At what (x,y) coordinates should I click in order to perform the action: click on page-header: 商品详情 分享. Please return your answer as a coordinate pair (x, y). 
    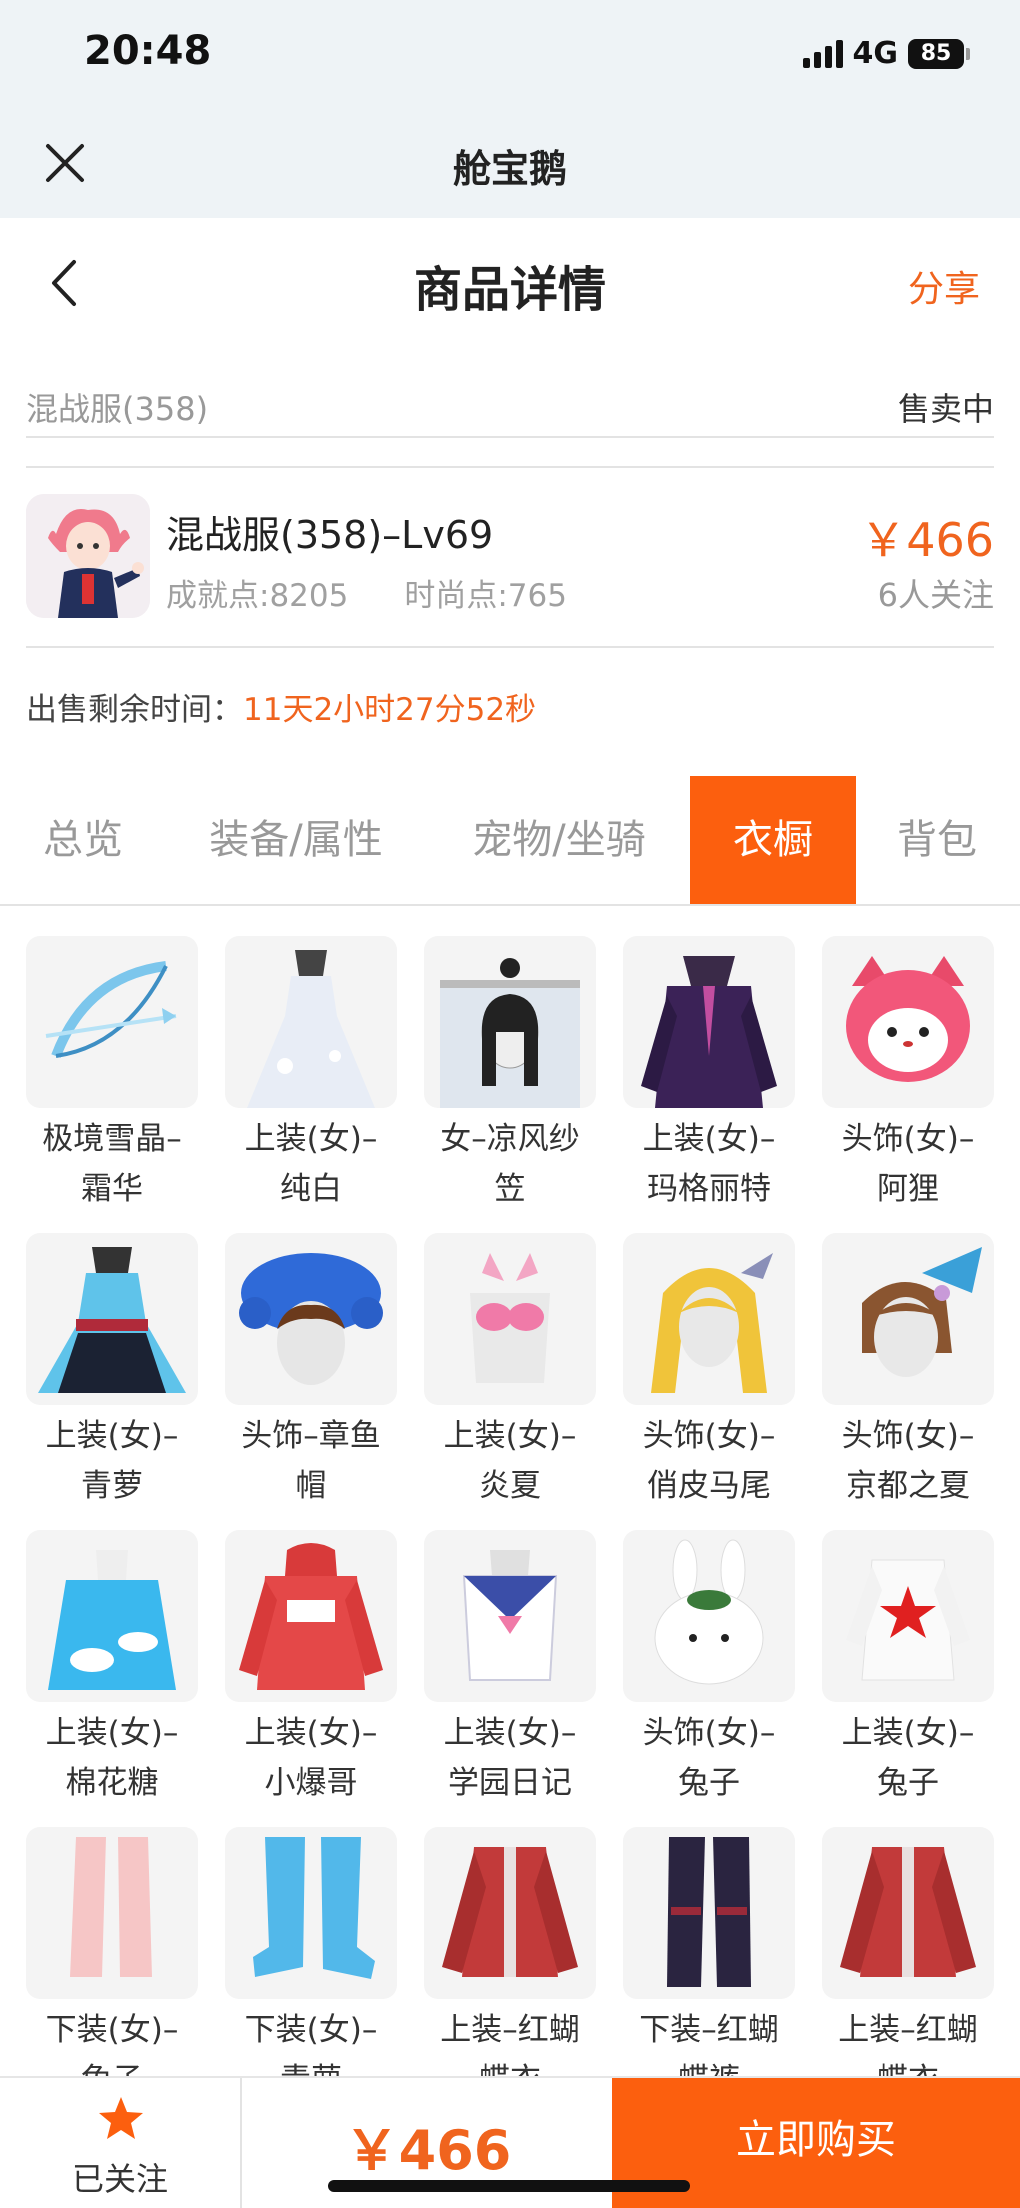
    Looking at the image, I should click on (510, 283).